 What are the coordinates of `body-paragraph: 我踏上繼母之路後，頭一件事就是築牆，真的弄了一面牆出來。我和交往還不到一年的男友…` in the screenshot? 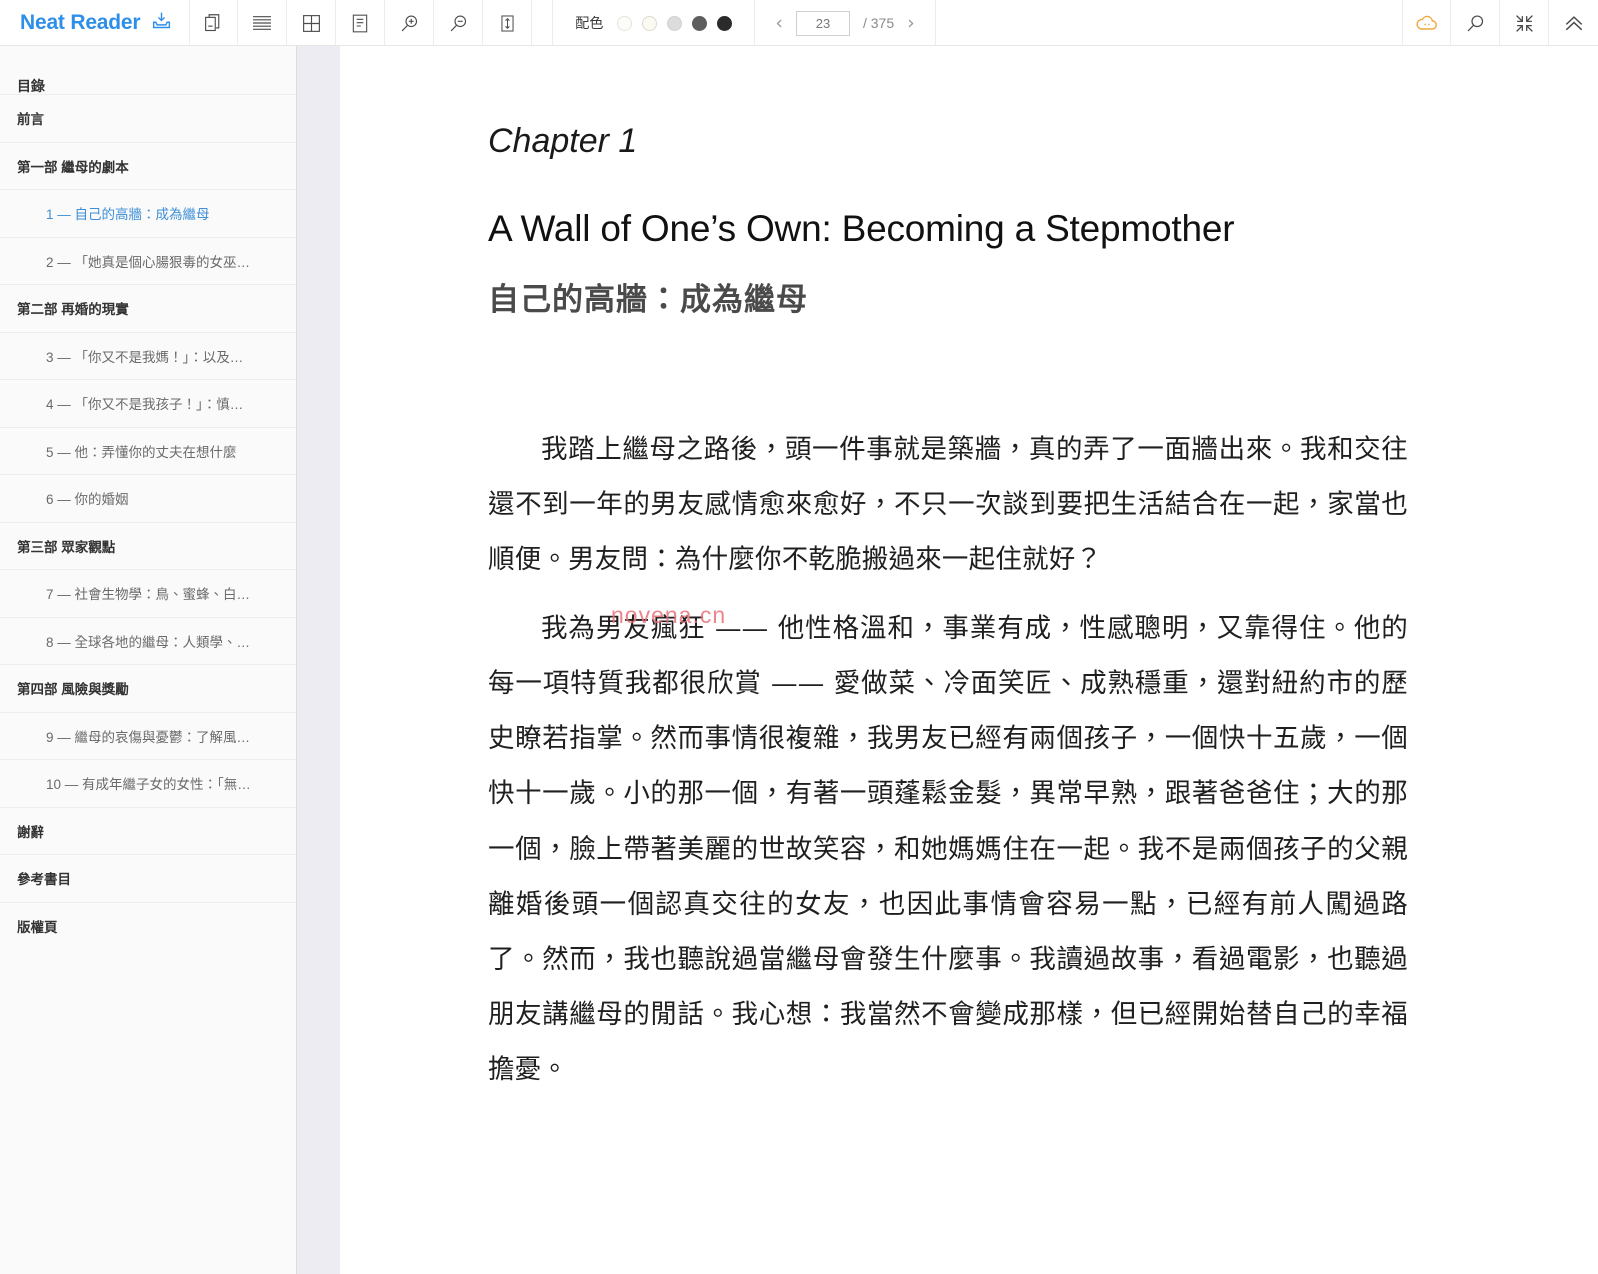 It's located at (948, 504).